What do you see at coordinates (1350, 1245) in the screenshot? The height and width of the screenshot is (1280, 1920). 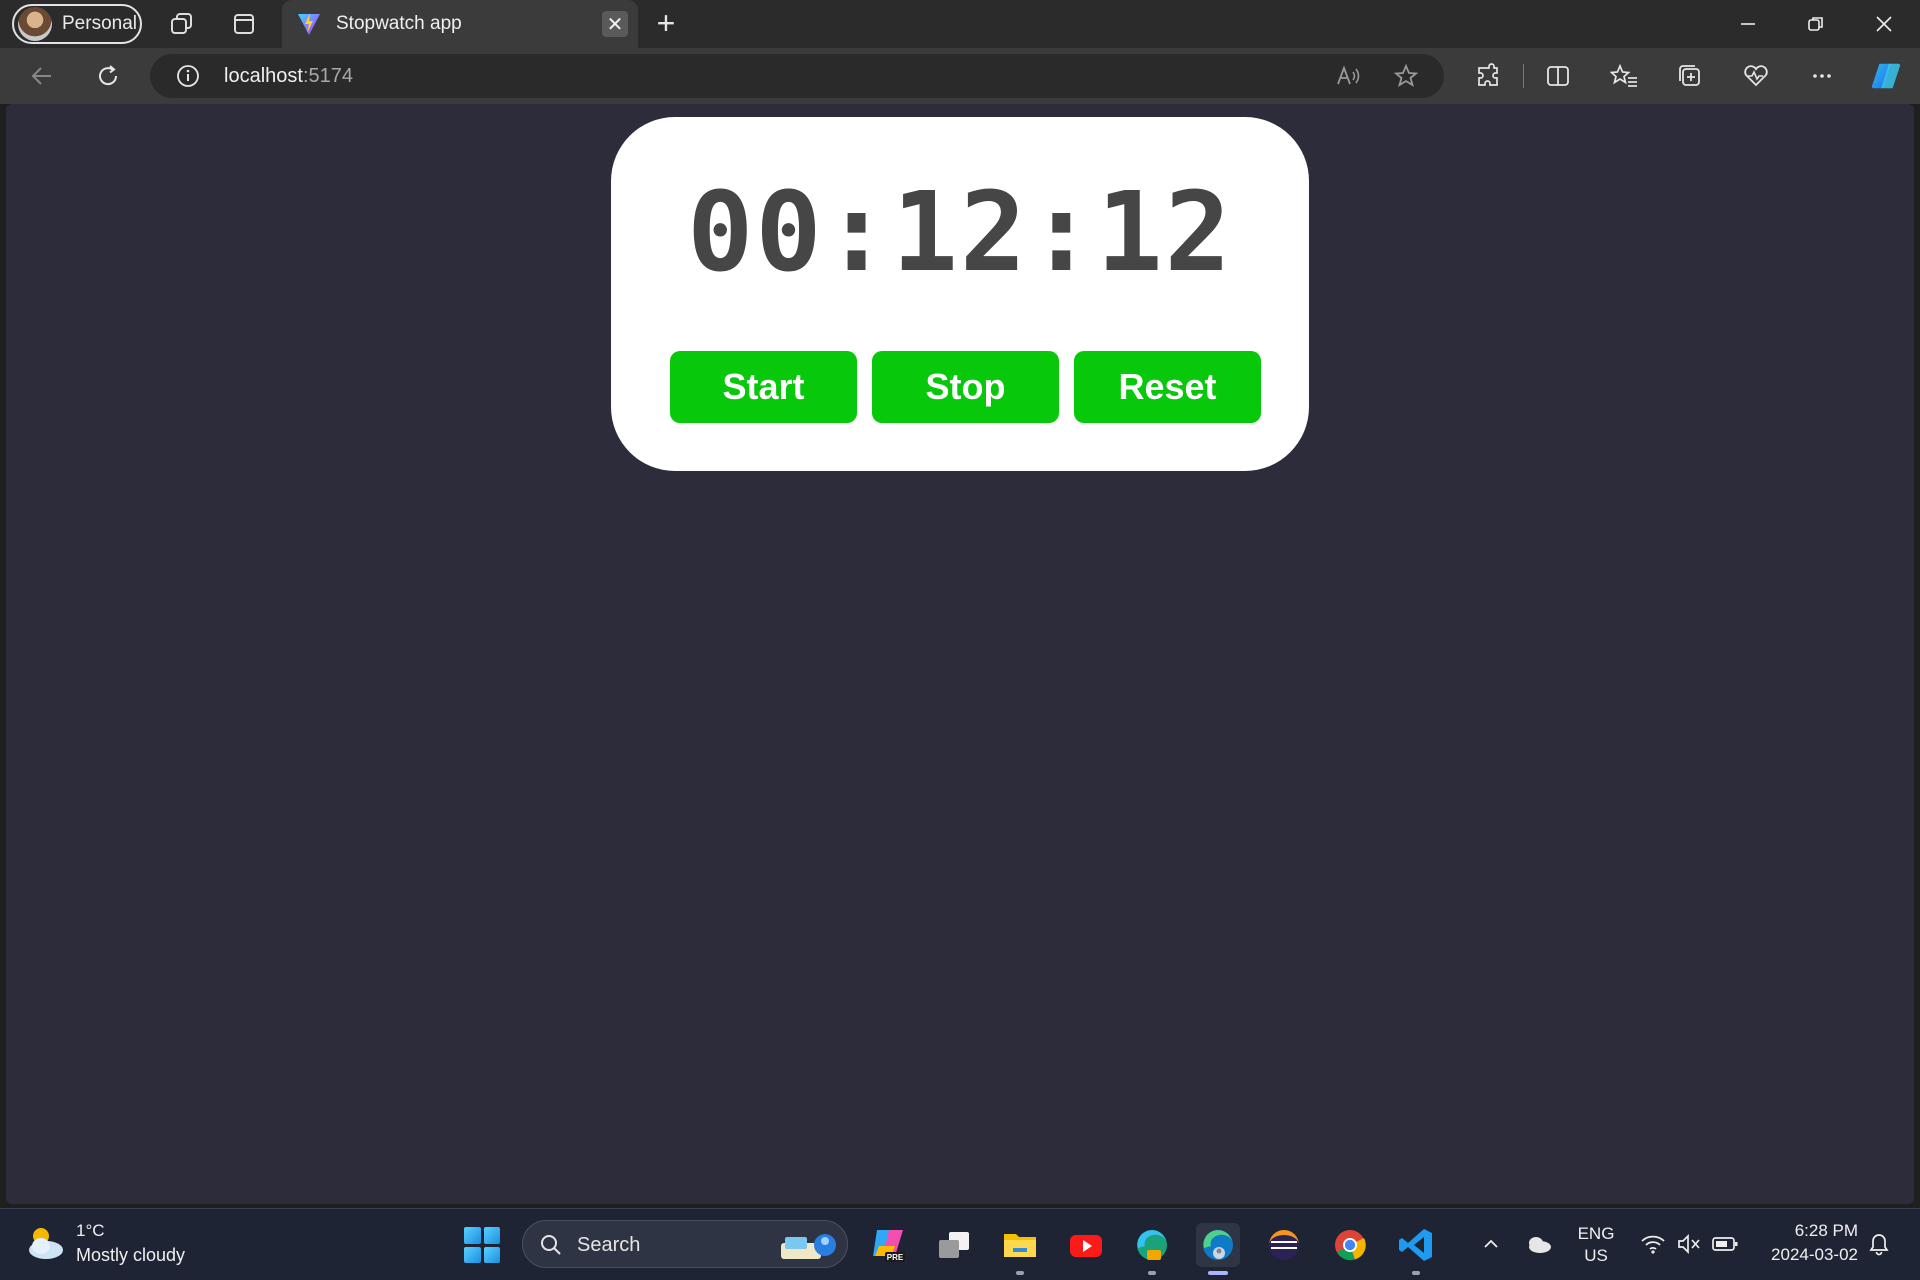 I see `chrome-app-icon` at bounding box center [1350, 1245].